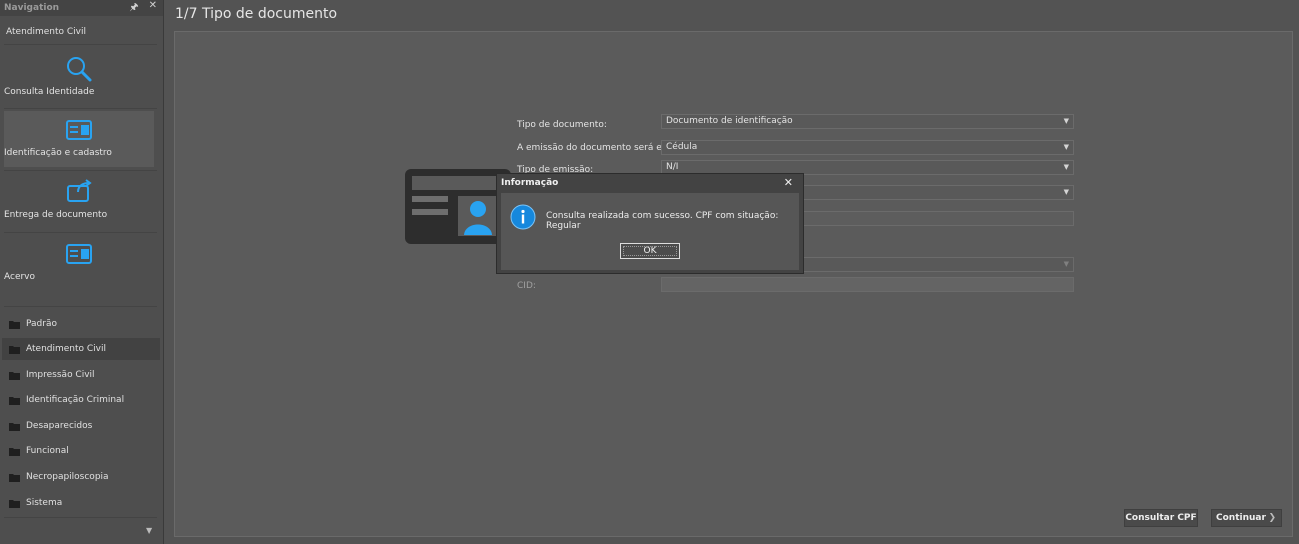  What do you see at coordinates (49, 92) in the screenshot?
I see `tile-label: Consulta Identidade` at bounding box center [49, 92].